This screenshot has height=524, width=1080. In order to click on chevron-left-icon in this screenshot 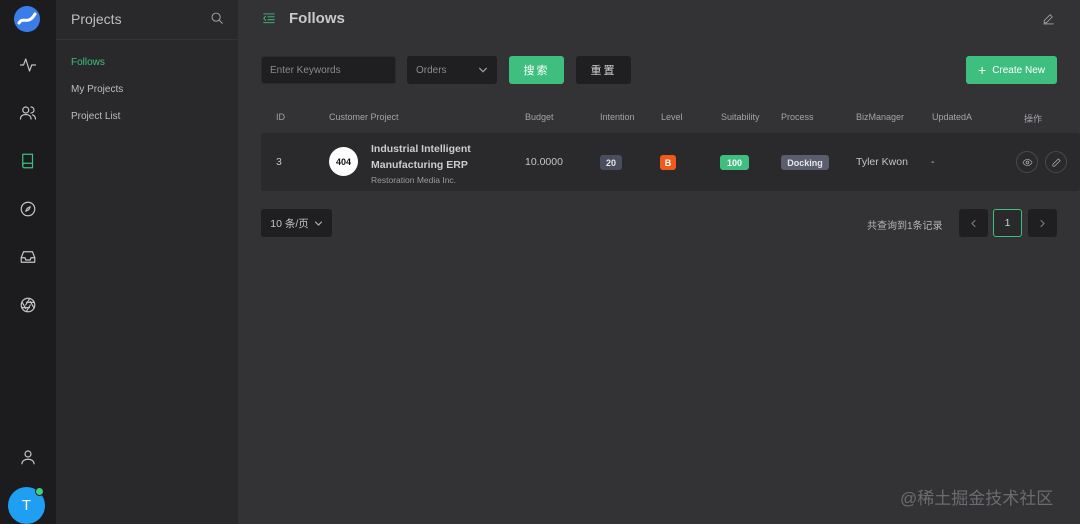, I will do `click(973, 223)`.